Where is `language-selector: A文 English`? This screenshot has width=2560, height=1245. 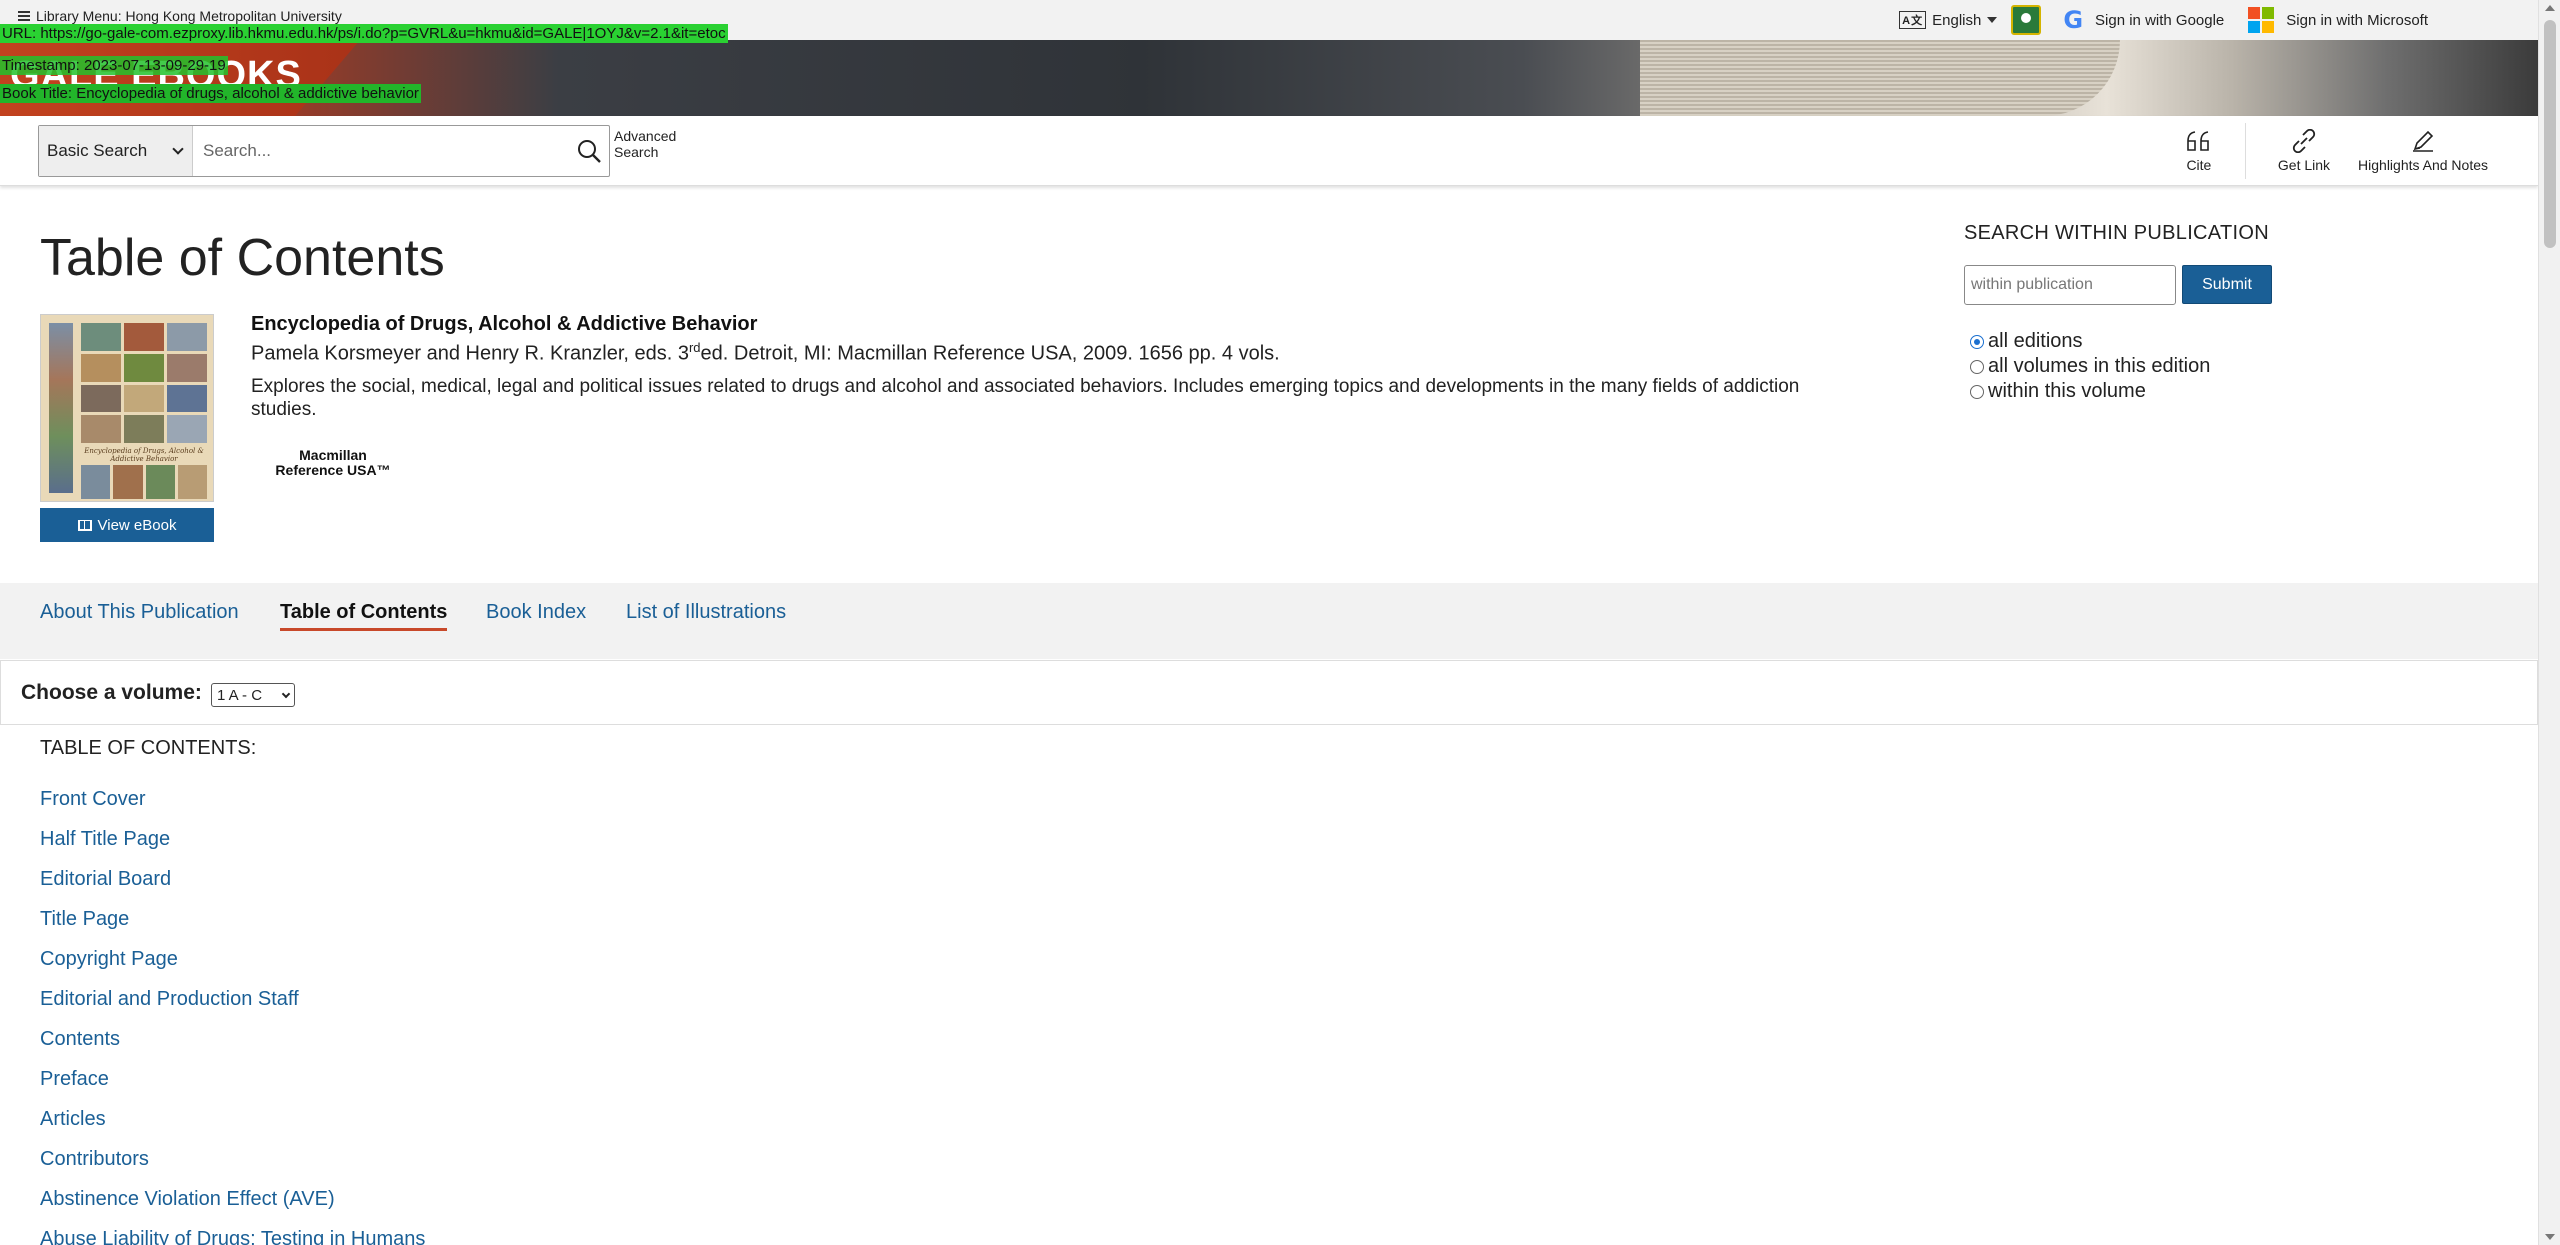
language-selector: A文 English is located at coordinates (1948, 20).